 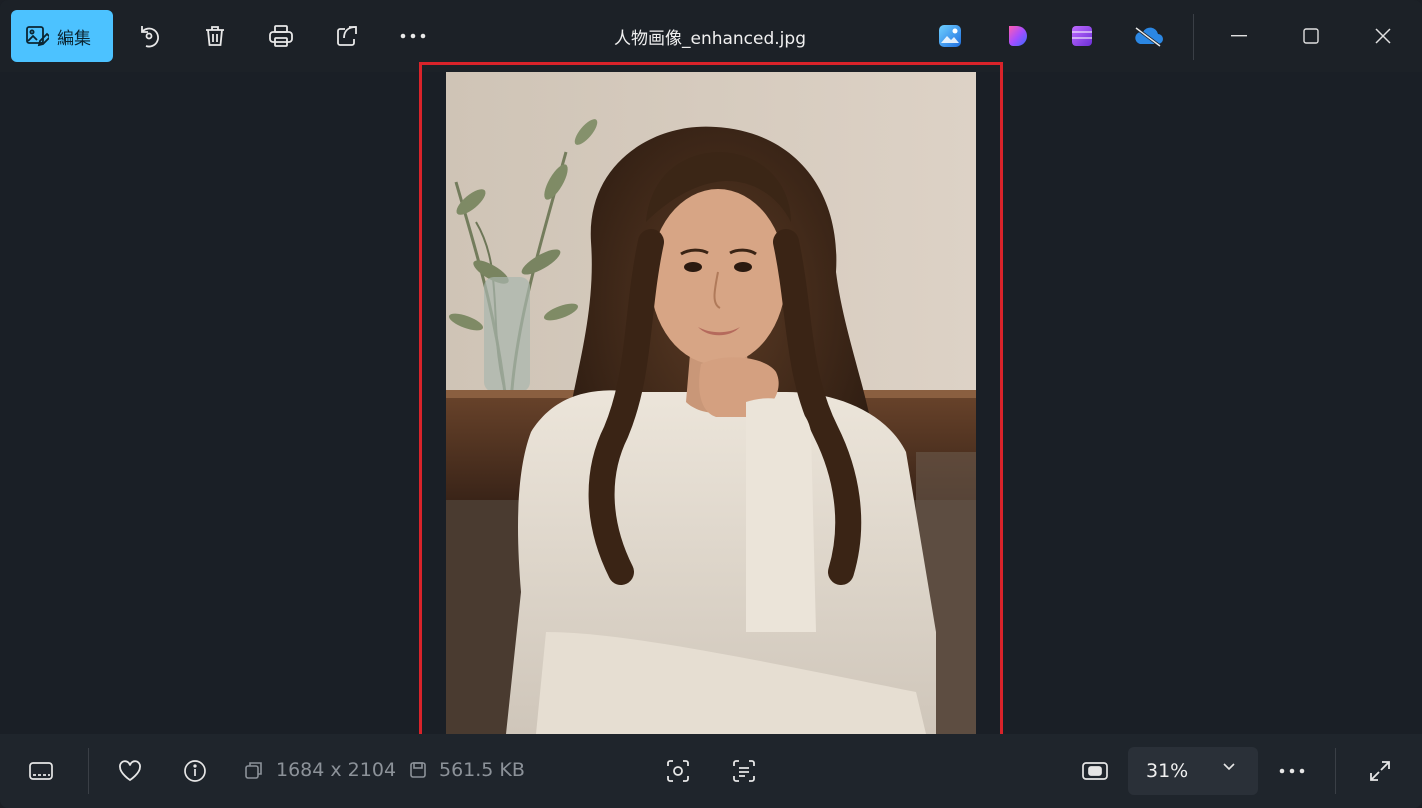 I want to click on file-size-text: 561.5 KB, so click(x=482, y=770).